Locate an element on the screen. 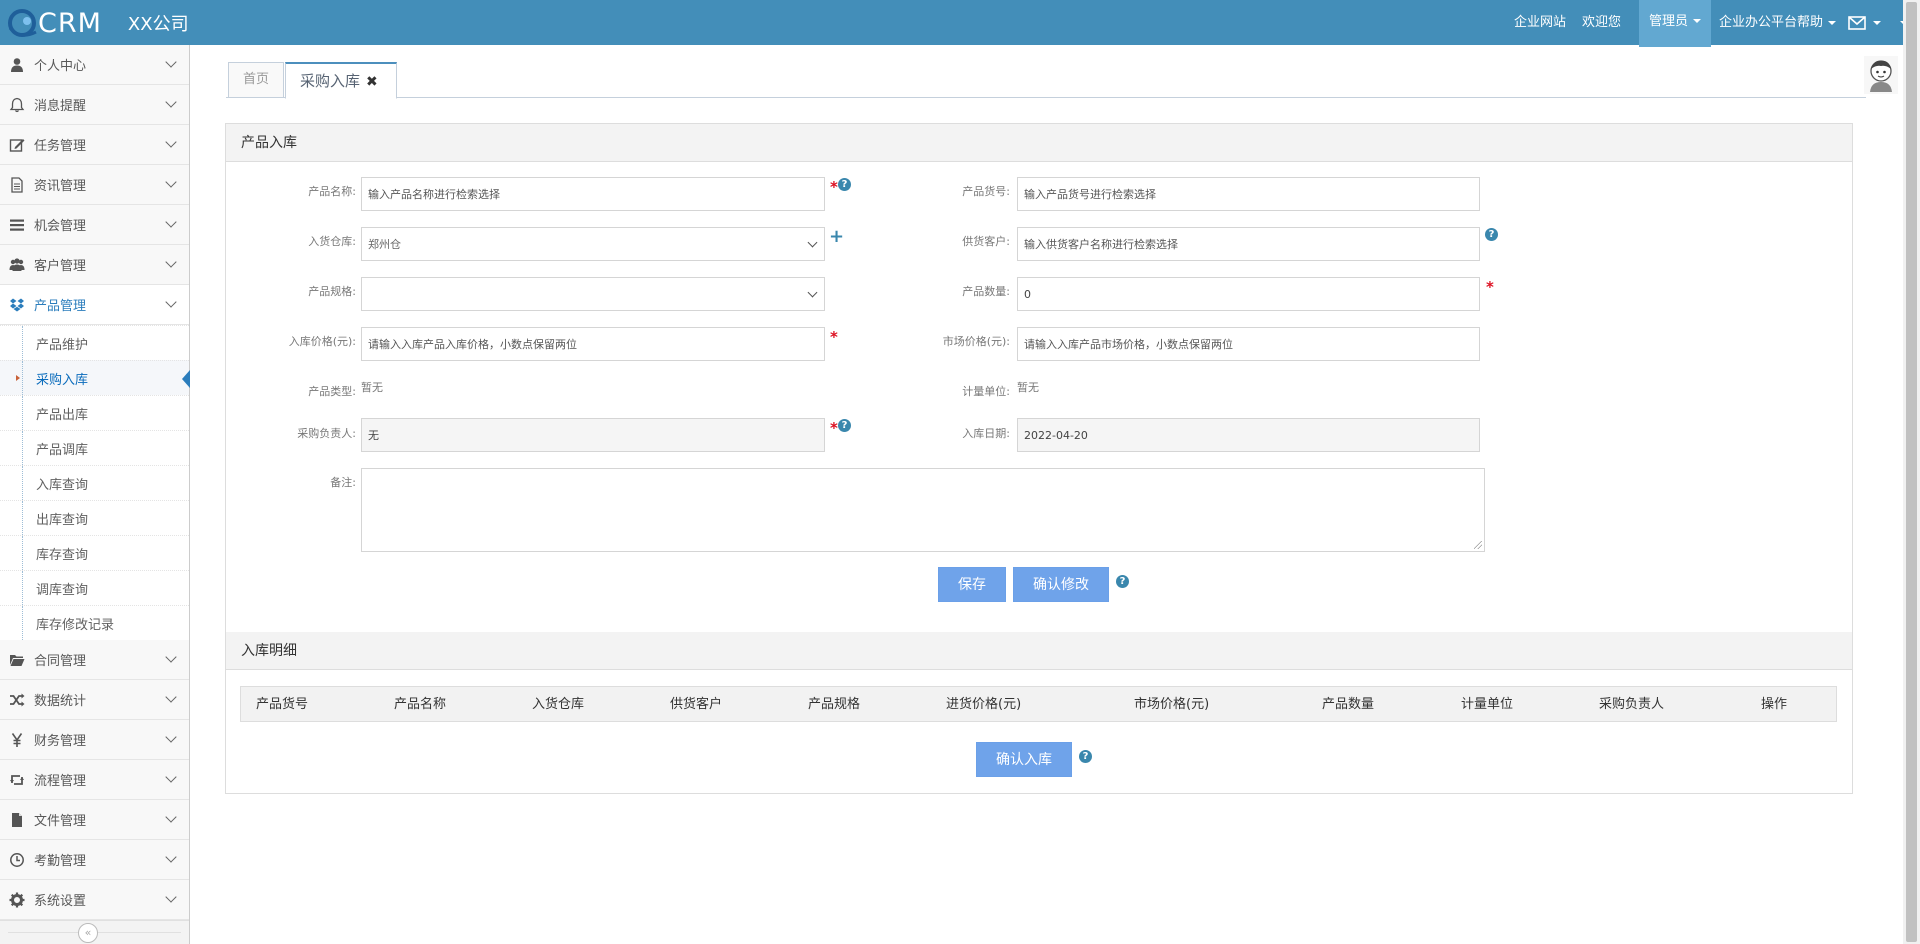  users-icon is located at coordinates (17, 265).